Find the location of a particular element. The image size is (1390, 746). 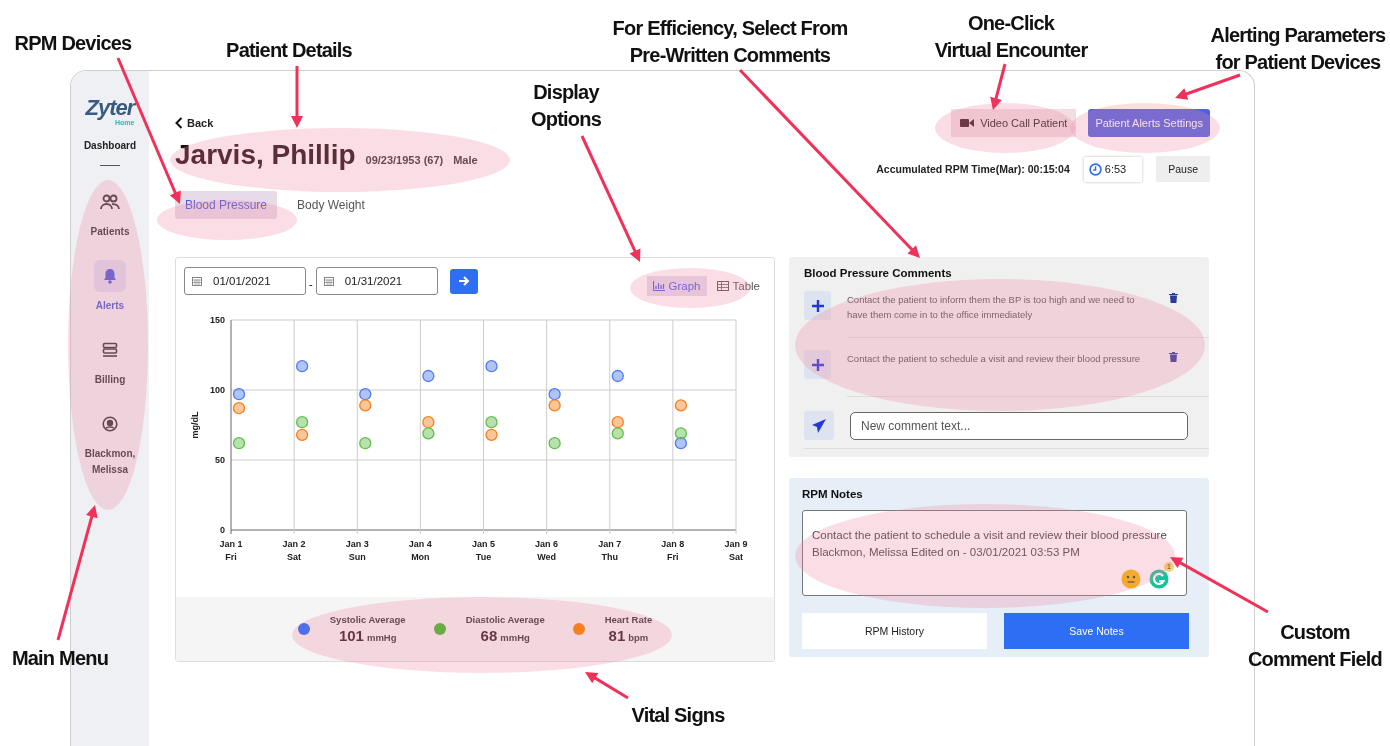

plus-icon is located at coordinates (817, 364).